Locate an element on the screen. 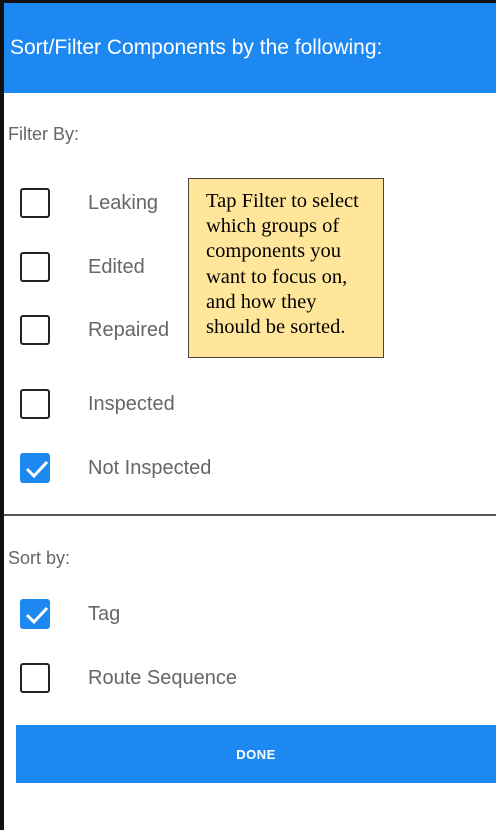 The height and width of the screenshot is (830, 496). filter-section-label: Filter By: is located at coordinates (44, 134).